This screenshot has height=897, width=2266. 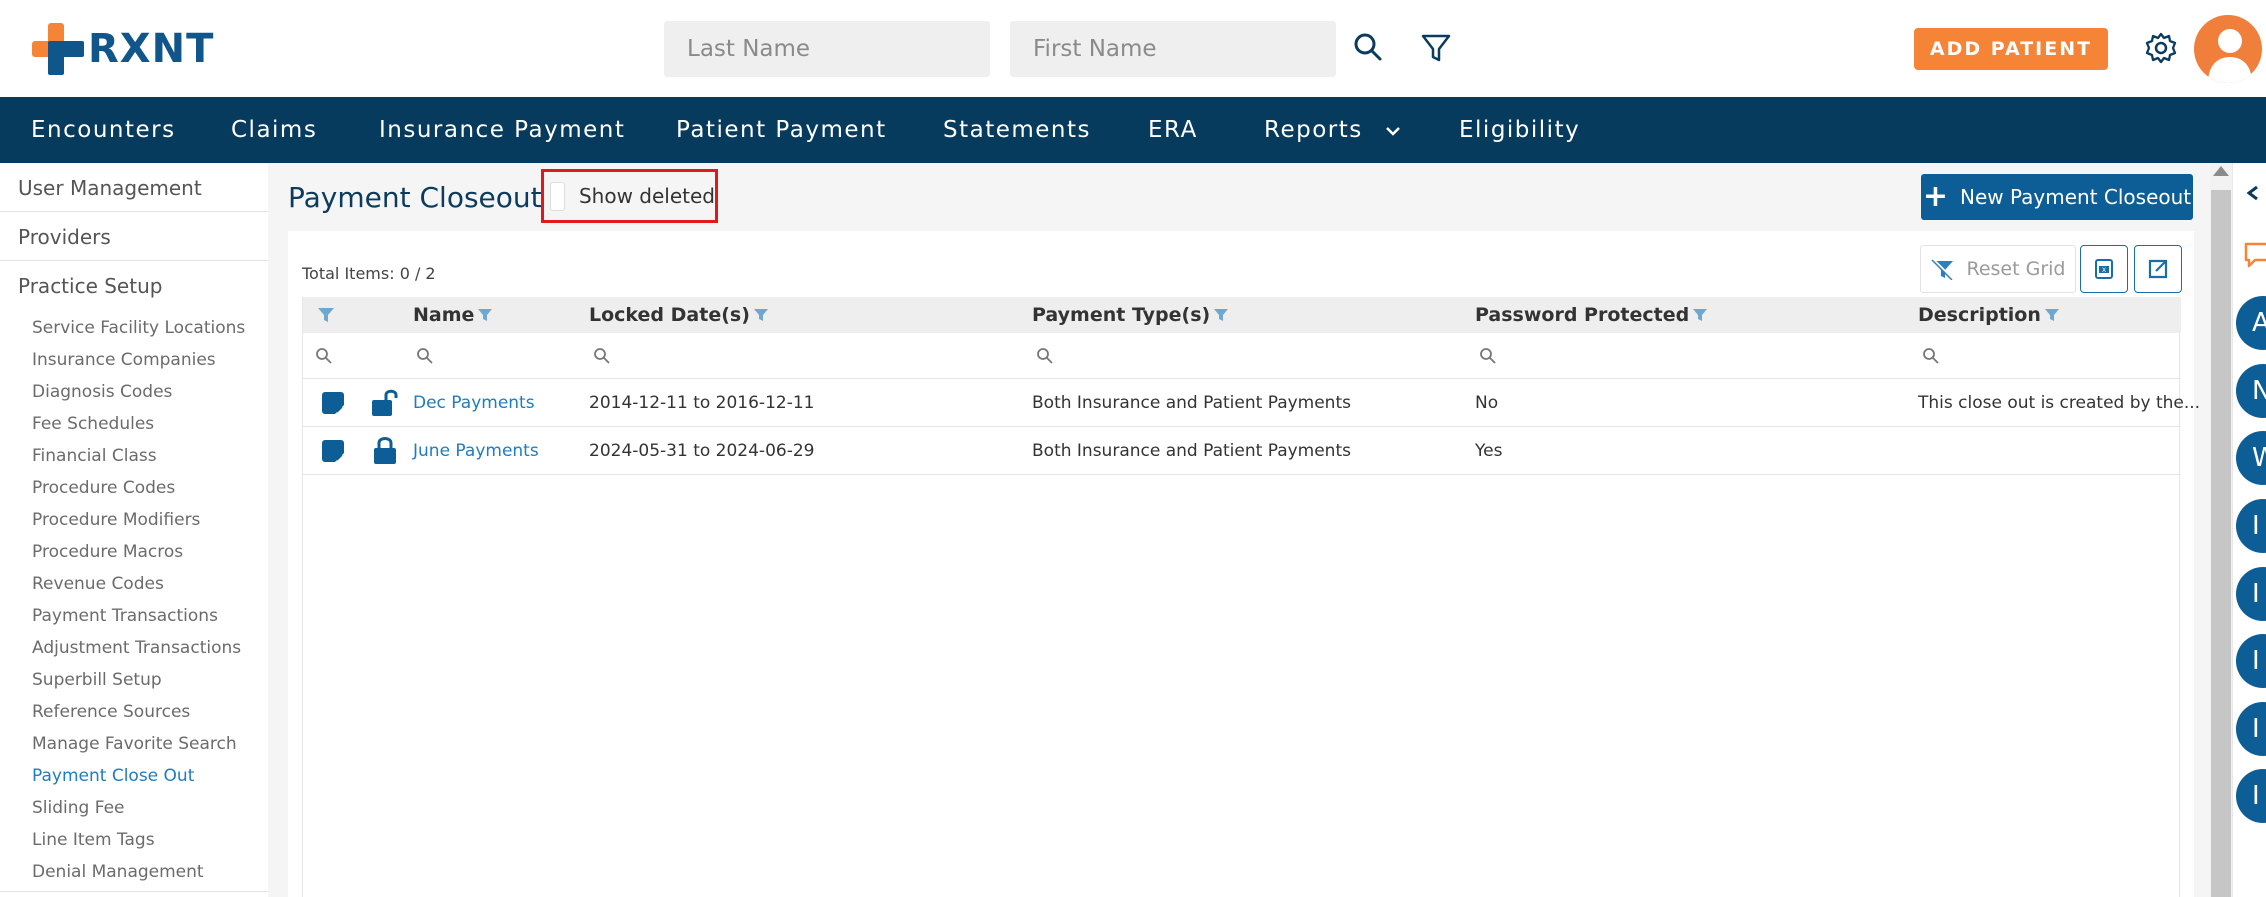 What do you see at coordinates (415, 197) in the screenshot?
I see `page-title: Payment Closeout` at bounding box center [415, 197].